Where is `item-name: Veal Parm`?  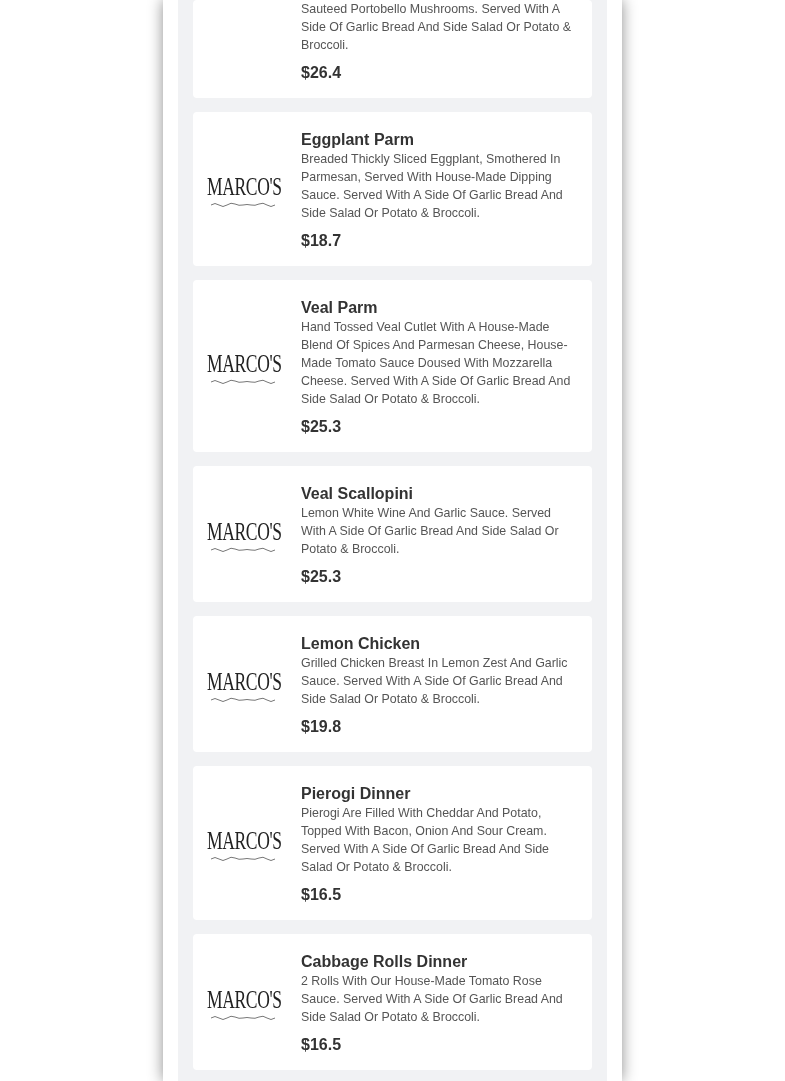 item-name: Veal Parm is located at coordinates (340, 308).